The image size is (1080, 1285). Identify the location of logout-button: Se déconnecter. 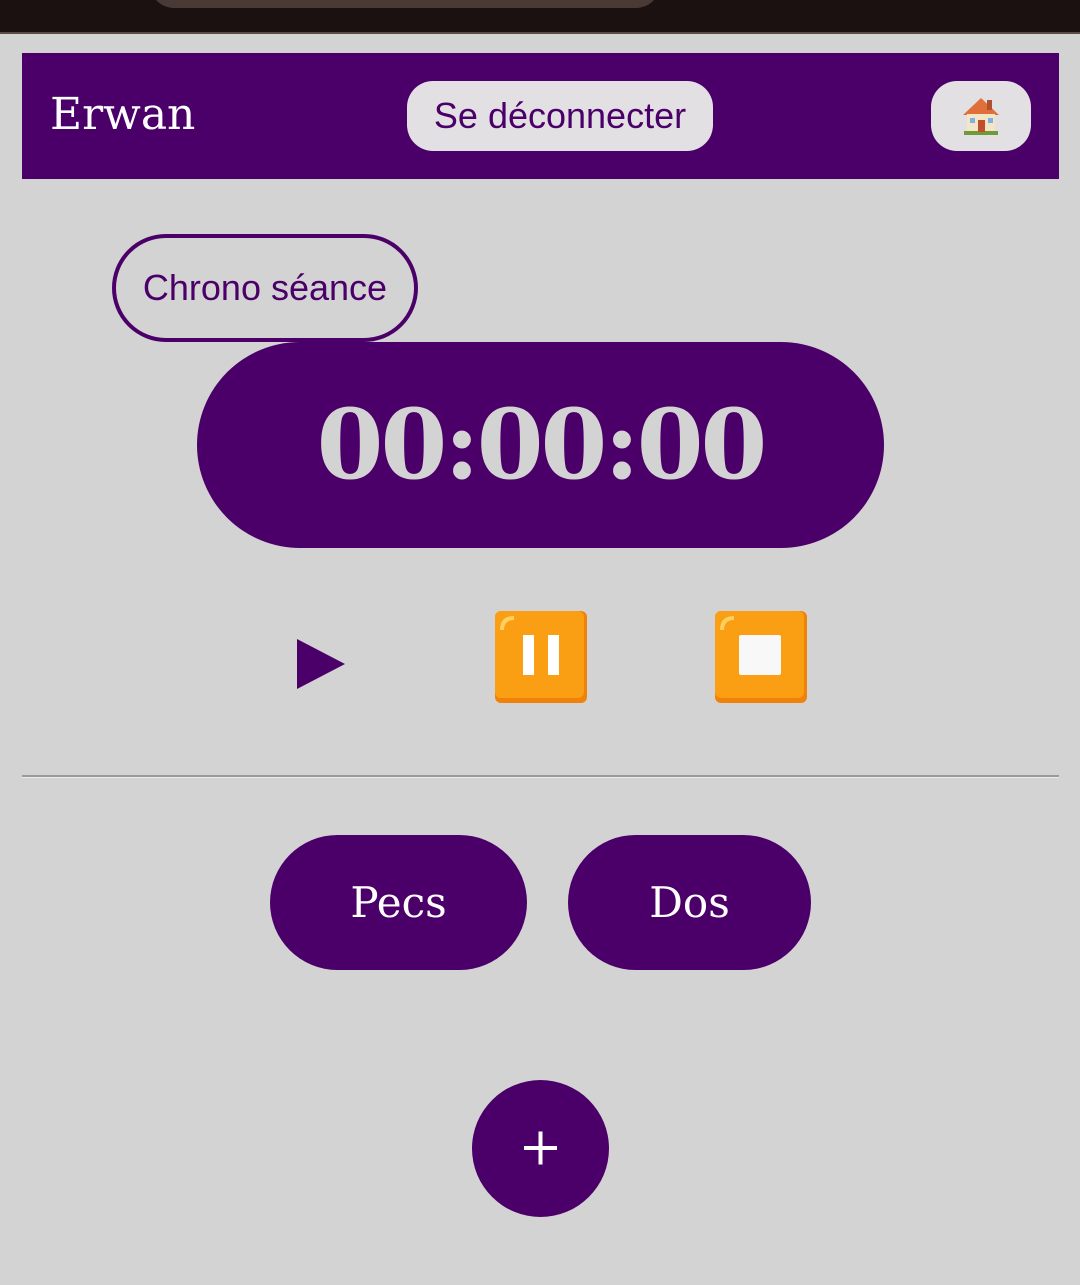
(560, 116).